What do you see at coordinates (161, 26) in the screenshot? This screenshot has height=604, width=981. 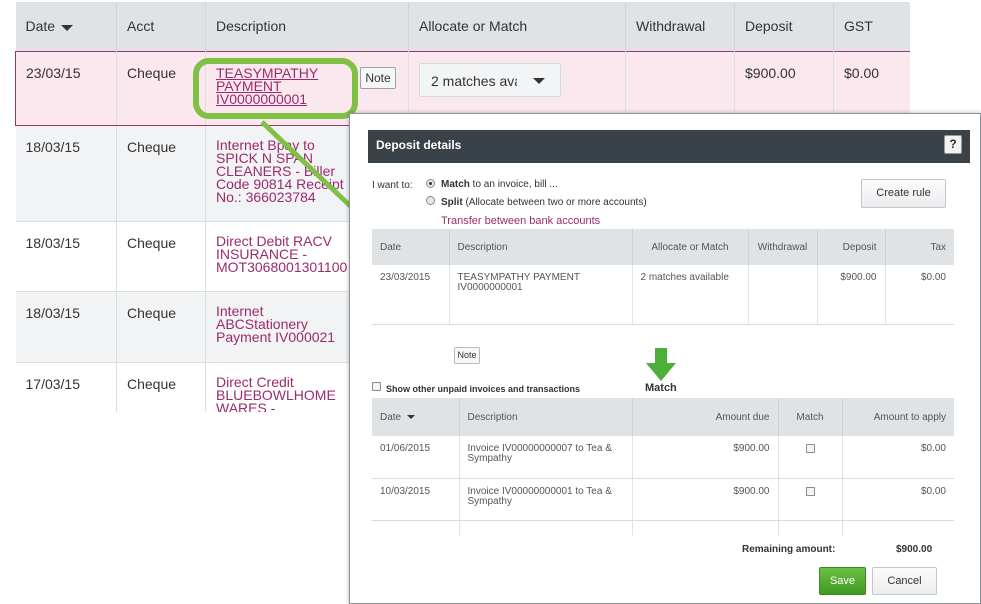 I see `column-acct: Acct` at bounding box center [161, 26].